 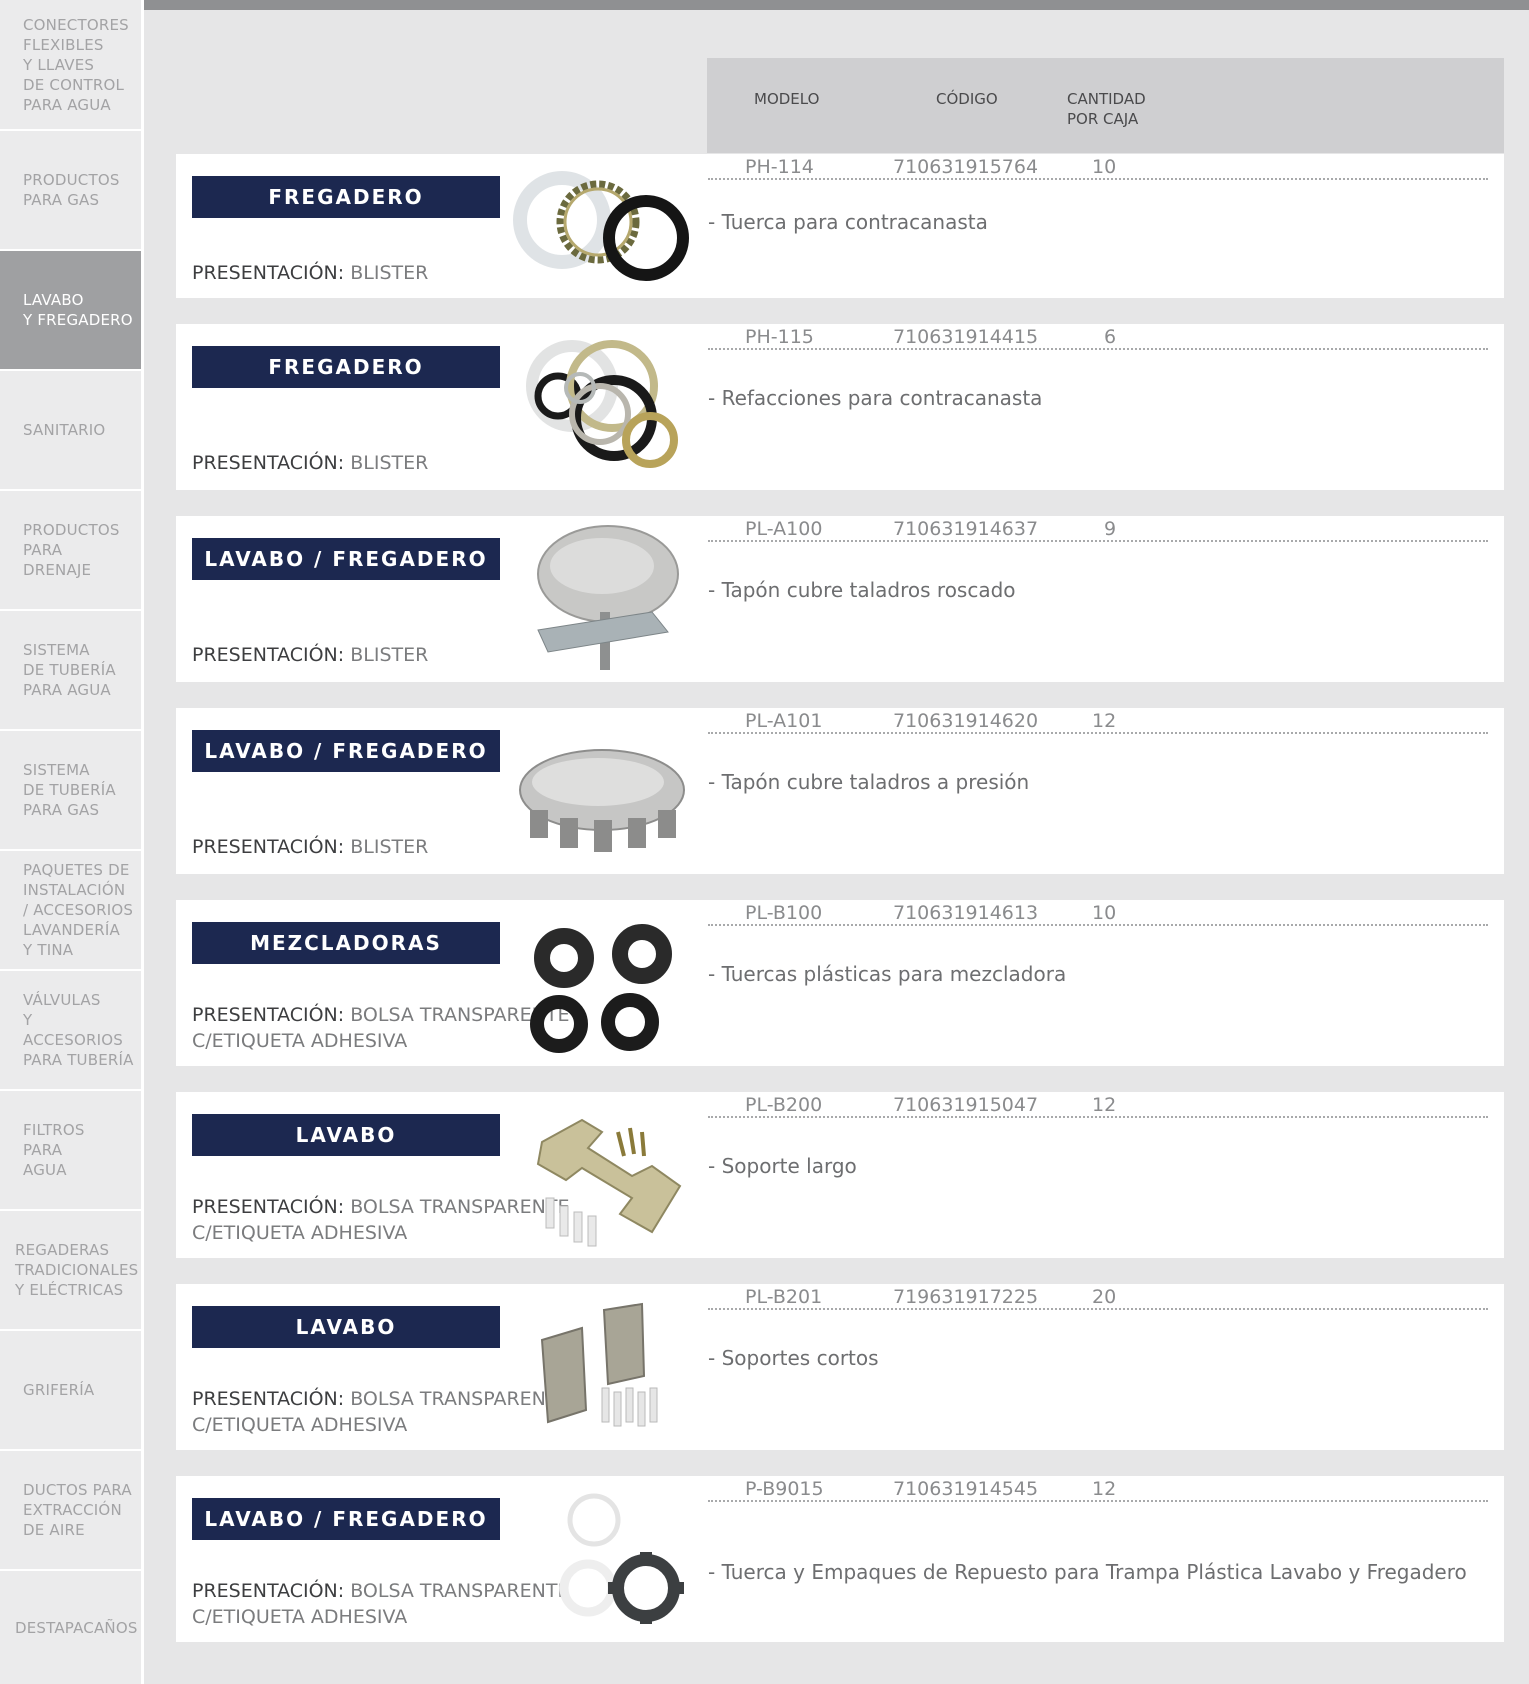 What do you see at coordinates (784, 1105) in the screenshot?
I see `model-code: PL-B200` at bounding box center [784, 1105].